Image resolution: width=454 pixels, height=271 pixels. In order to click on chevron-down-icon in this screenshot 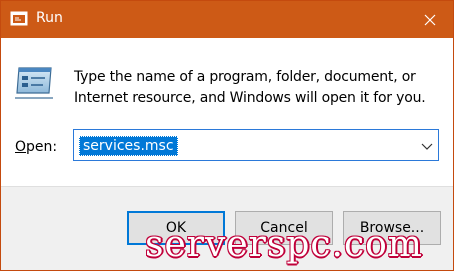, I will do `click(427, 145)`.